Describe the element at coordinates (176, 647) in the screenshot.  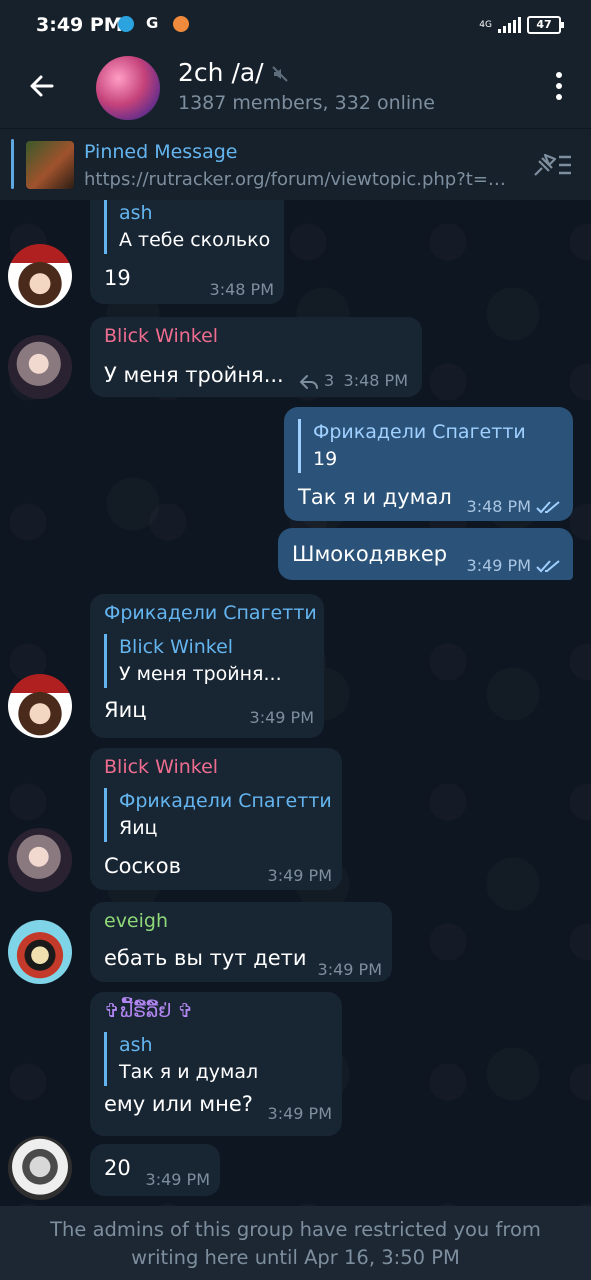
I see `reply-sender: Blick Winkel` at that location.